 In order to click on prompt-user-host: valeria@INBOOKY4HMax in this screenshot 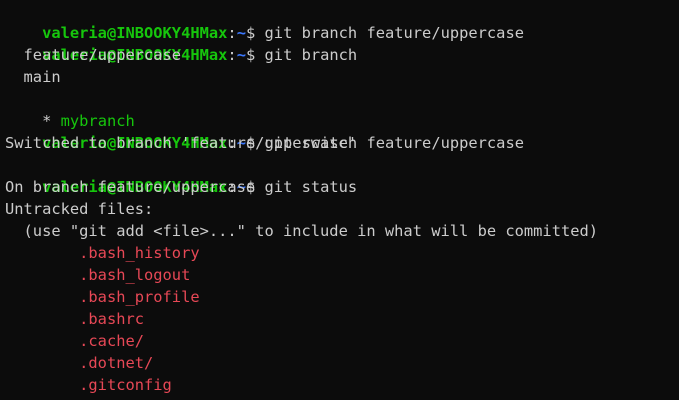, I will do `click(135, 33)`.